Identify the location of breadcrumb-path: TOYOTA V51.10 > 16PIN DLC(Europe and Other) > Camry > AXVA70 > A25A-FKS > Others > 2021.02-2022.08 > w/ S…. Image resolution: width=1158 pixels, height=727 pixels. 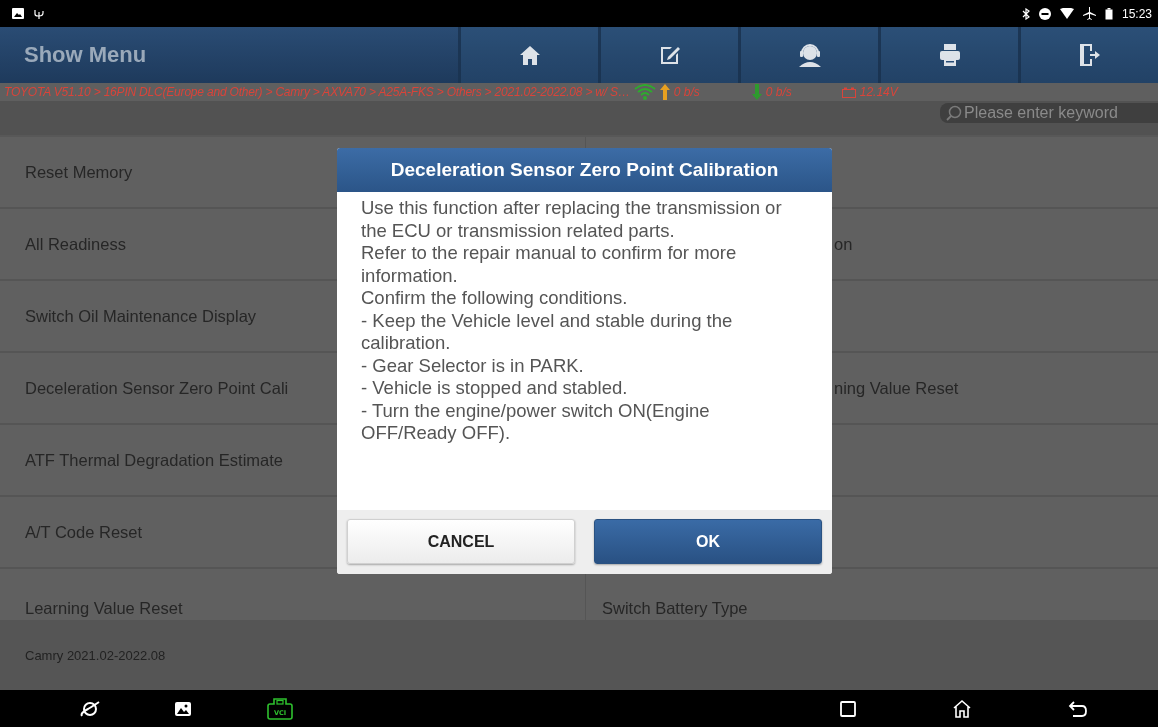
(317, 92).